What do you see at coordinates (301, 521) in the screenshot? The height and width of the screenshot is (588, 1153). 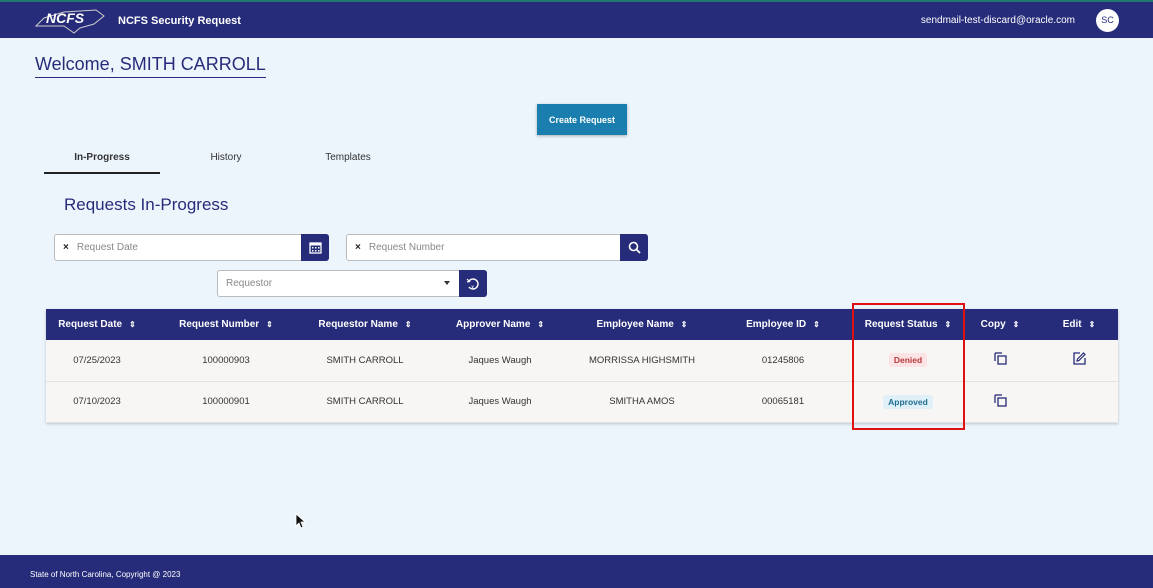 I see `mouse-cursor-icon` at bounding box center [301, 521].